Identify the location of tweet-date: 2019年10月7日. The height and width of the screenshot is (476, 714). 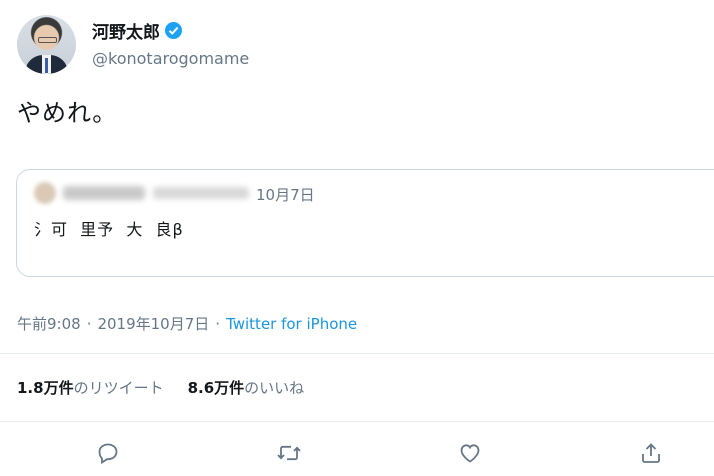
(153, 323).